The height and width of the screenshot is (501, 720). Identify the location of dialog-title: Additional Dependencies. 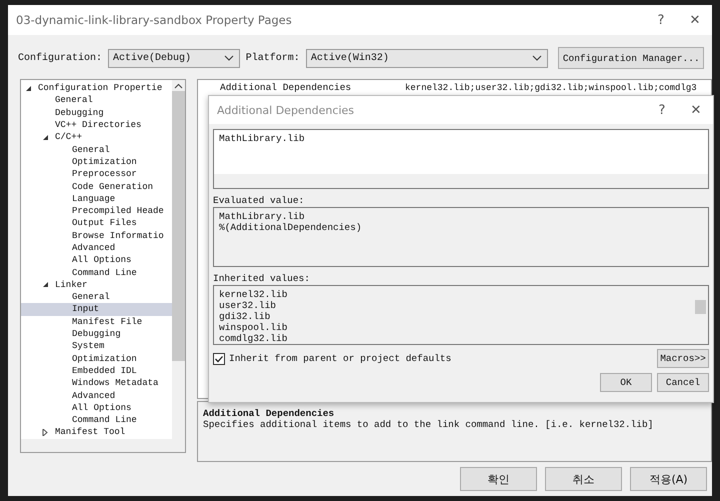
(286, 110).